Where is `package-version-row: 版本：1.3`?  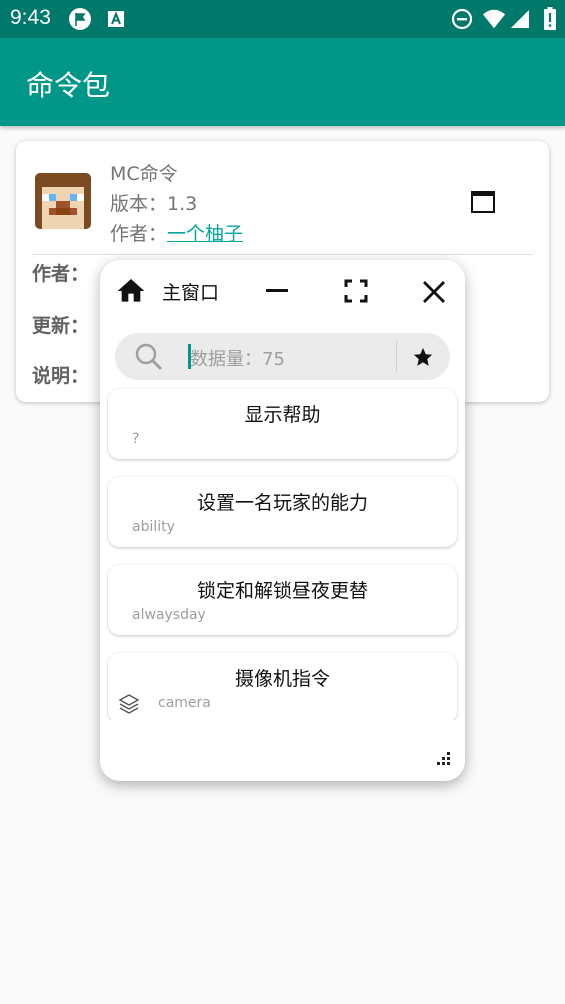
package-version-row: 版本：1.3 is located at coordinates (176, 204).